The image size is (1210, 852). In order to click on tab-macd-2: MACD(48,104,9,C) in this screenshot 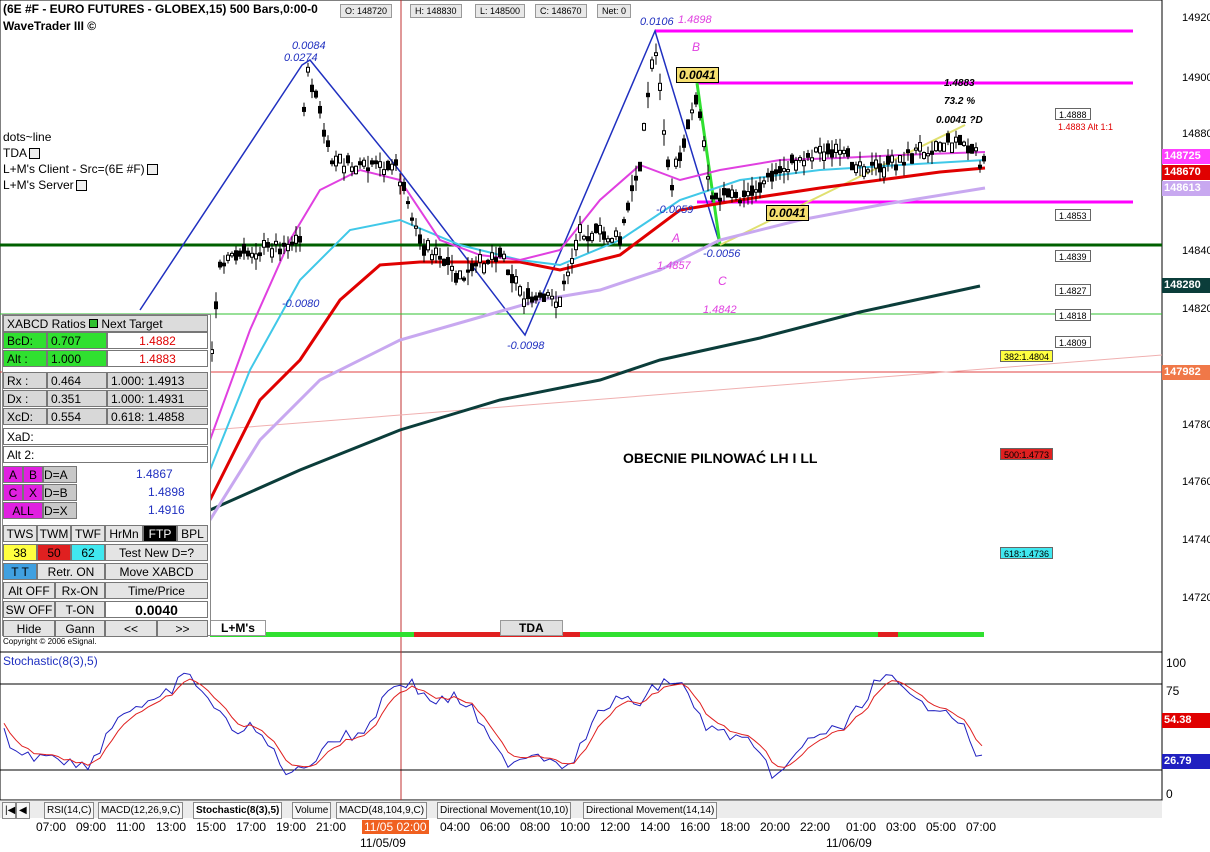, I will do `click(382, 810)`.